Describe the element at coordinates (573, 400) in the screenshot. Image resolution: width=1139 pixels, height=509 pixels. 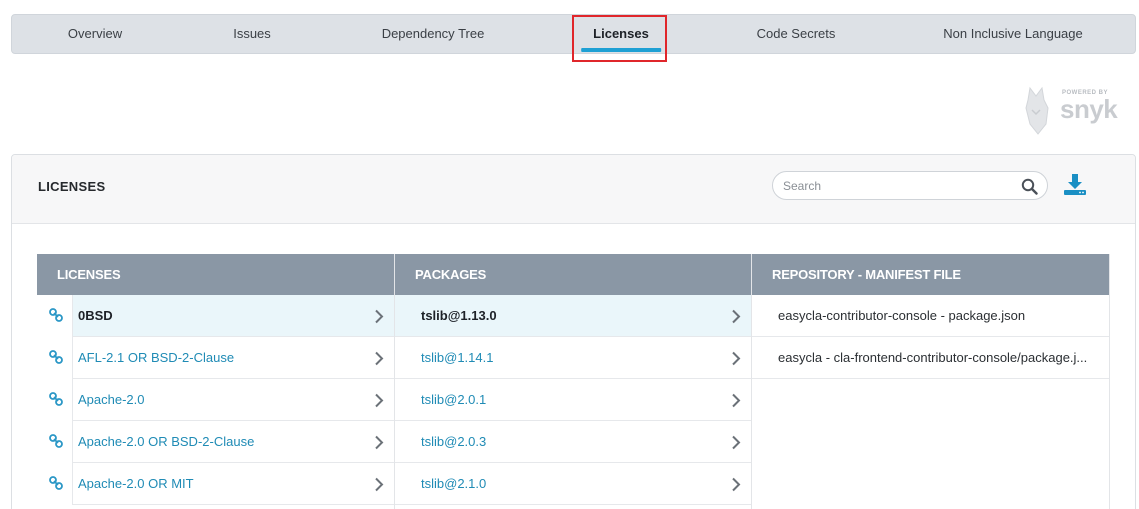
I see `package-row: tslib@2.0.1` at that location.